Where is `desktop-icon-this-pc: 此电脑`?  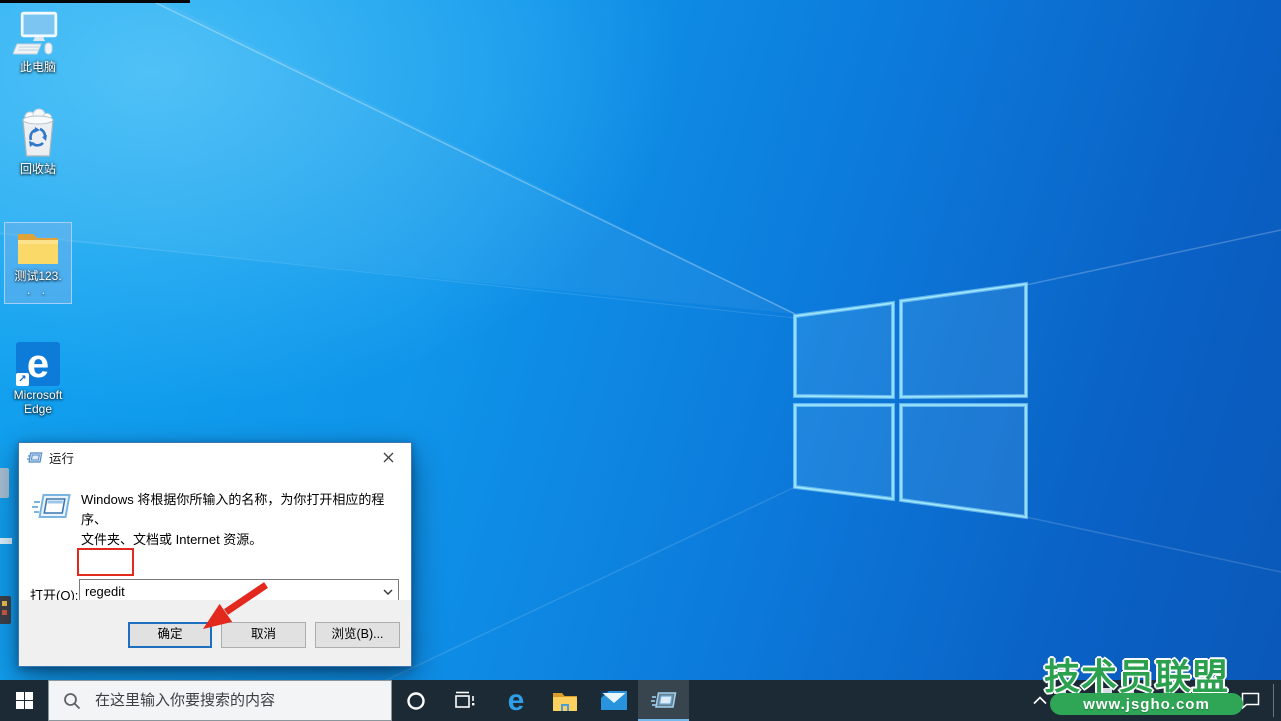 desktop-icon-this-pc: 此电脑 is located at coordinates (38, 42).